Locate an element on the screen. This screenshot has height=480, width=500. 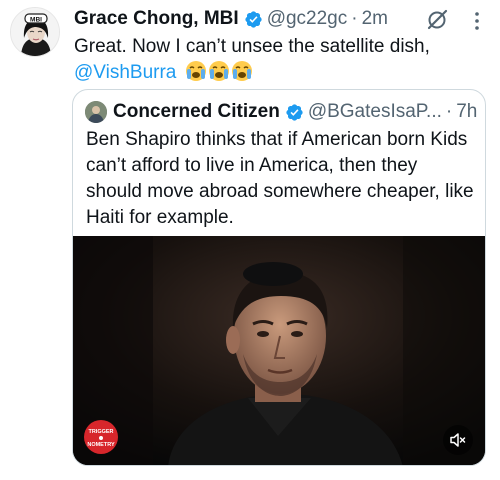
more-options-icon is located at coordinates (477, 21).